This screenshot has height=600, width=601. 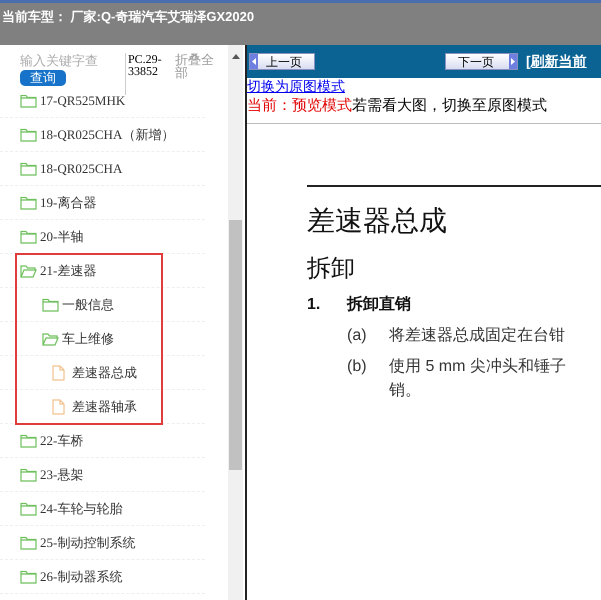 What do you see at coordinates (81, 169) in the screenshot?
I see `tree-item-label: 18-QR025CHA` at bounding box center [81, 169].